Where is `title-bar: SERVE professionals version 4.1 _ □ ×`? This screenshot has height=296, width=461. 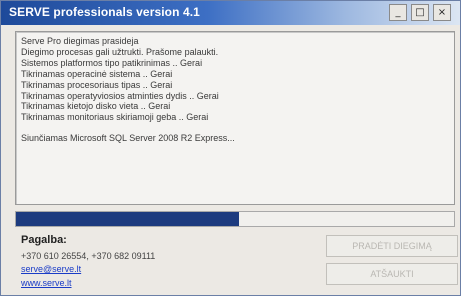
title-bar: SERVE professionals version 4.1 _ □ × is located at coordinates (230, 13).